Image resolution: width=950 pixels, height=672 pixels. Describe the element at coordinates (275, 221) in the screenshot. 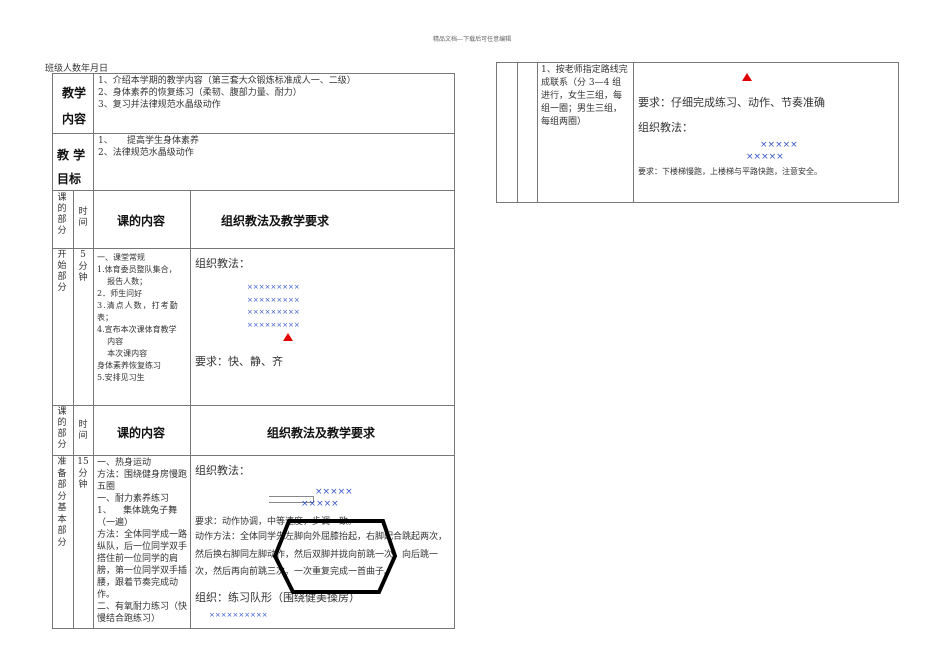

I see `header-method: 组织教法及教学要求` at that location.